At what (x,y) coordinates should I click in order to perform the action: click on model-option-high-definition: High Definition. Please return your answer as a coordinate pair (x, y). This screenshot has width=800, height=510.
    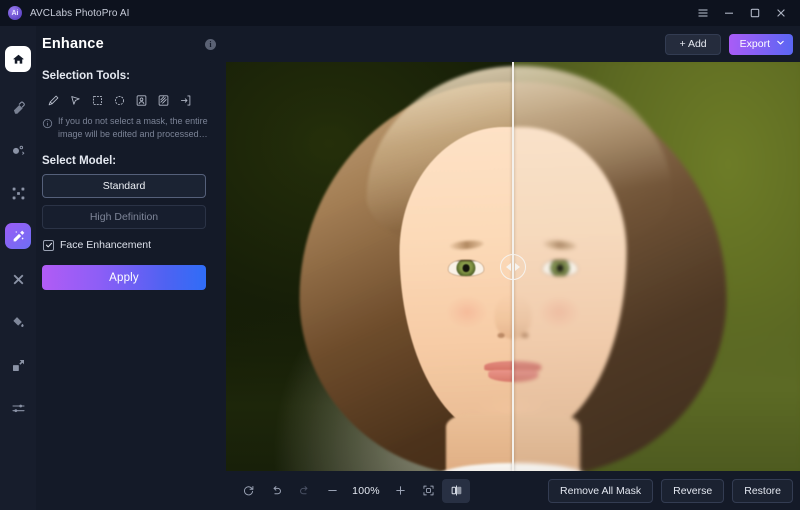
    Looking at the image, I should click on (124, 217).